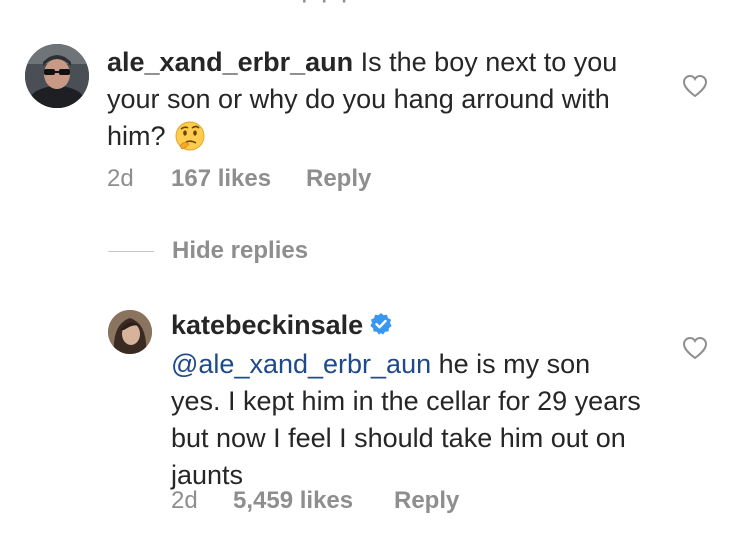 This screenshot has width=750, height=551. I want to click on reply-username: katebeckinsale, so click(267, 325).